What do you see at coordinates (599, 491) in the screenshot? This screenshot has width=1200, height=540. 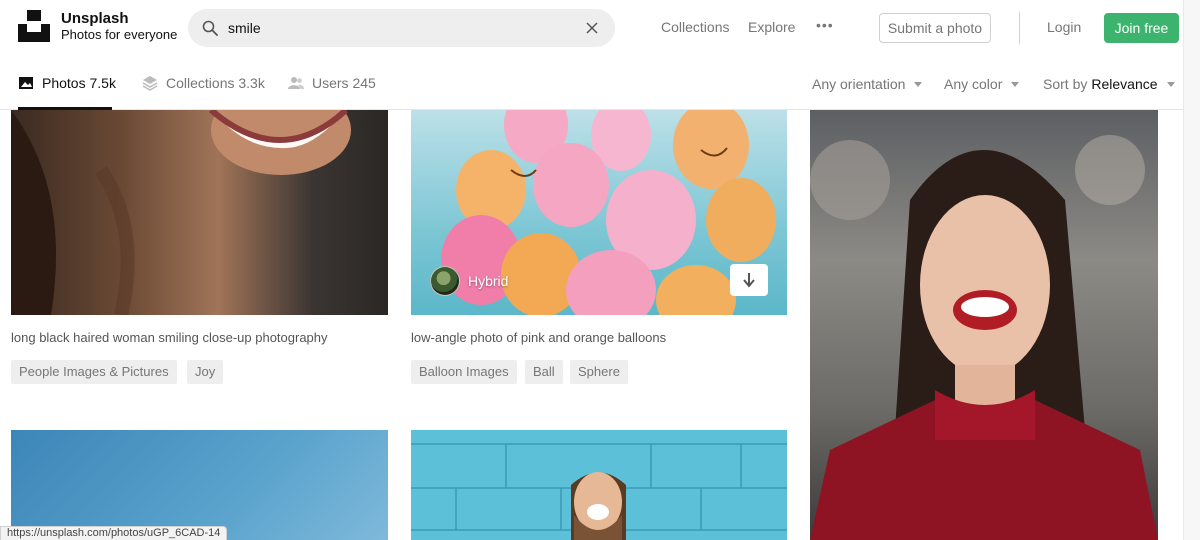 I see `man-laughing-image` at bounding box center [599, 491].